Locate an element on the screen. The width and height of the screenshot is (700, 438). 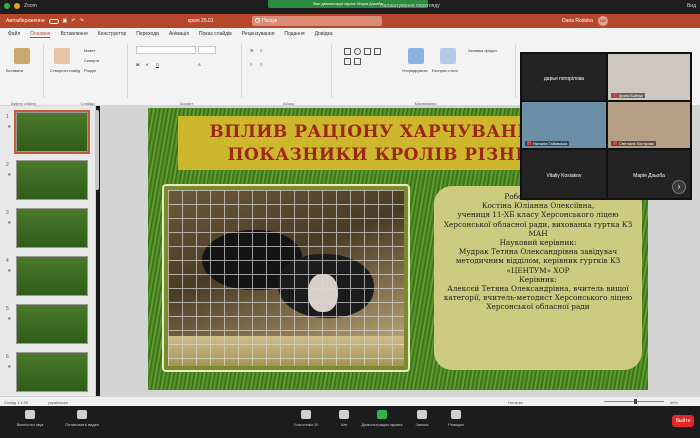
cage-wire is located at coordinates (286, 278).